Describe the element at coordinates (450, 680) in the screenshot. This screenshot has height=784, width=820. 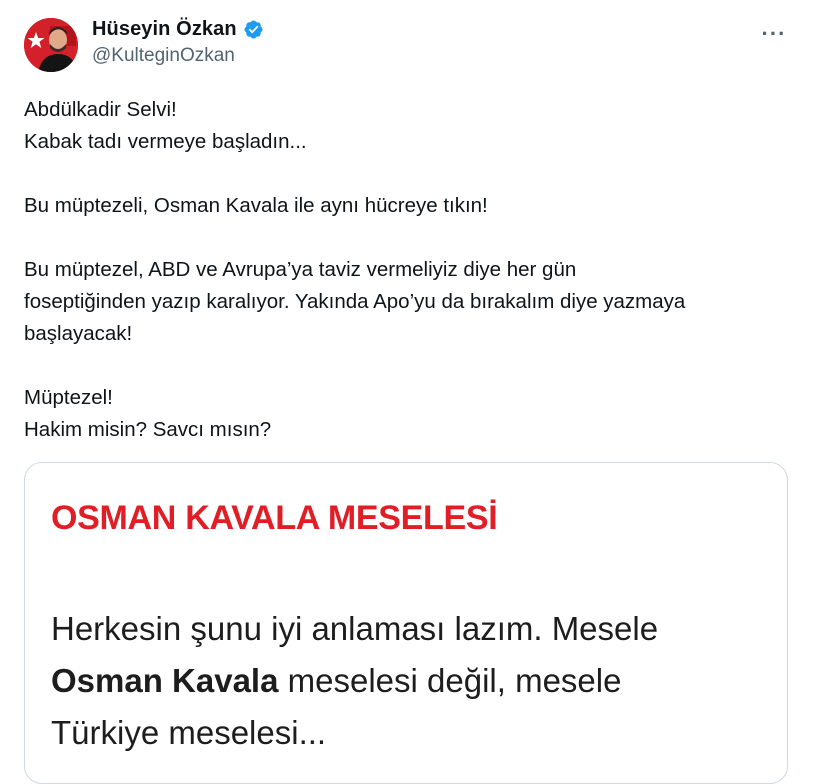
I see `card-body-text: meselesi değil, mesele` at that location.